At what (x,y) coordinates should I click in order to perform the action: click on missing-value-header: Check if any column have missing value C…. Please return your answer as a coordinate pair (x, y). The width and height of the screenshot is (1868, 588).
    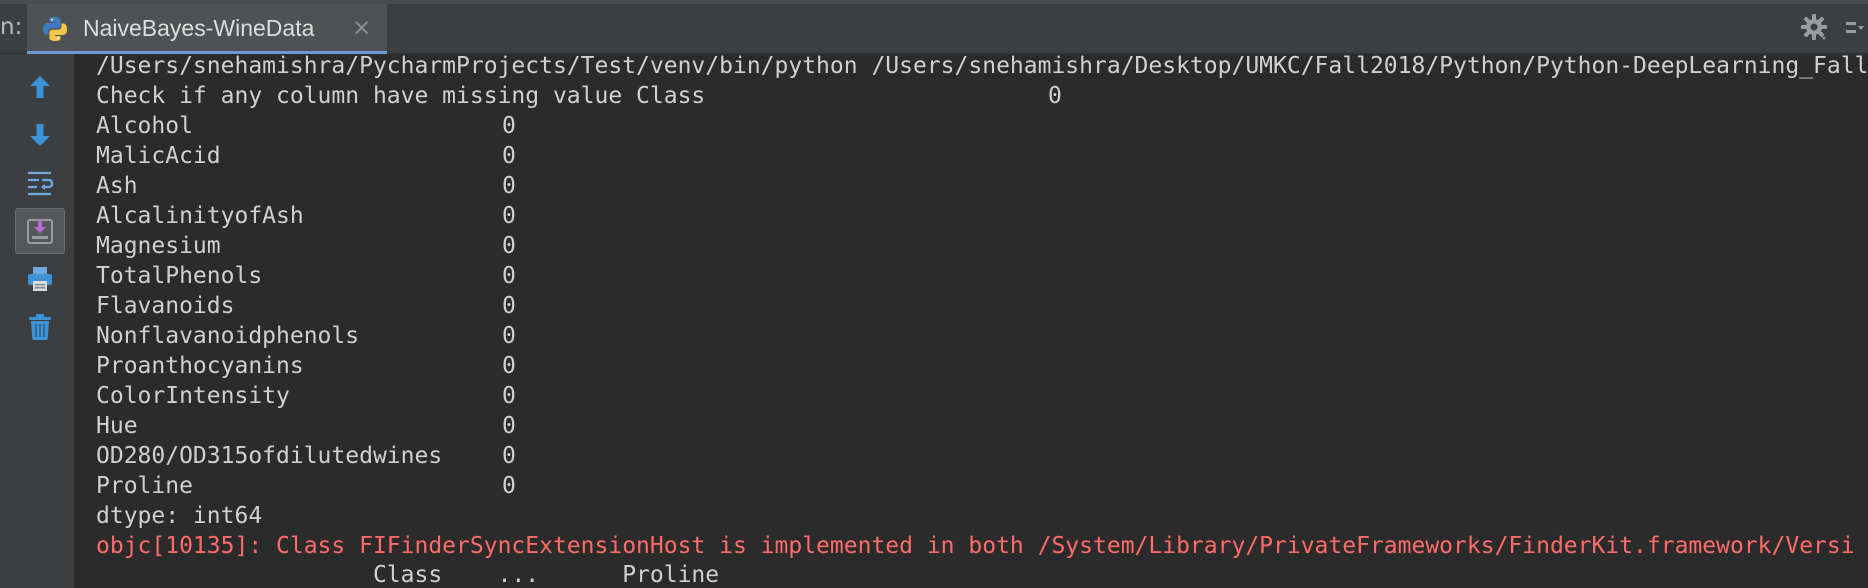
    Looking at the image, I should click on (401, 96).